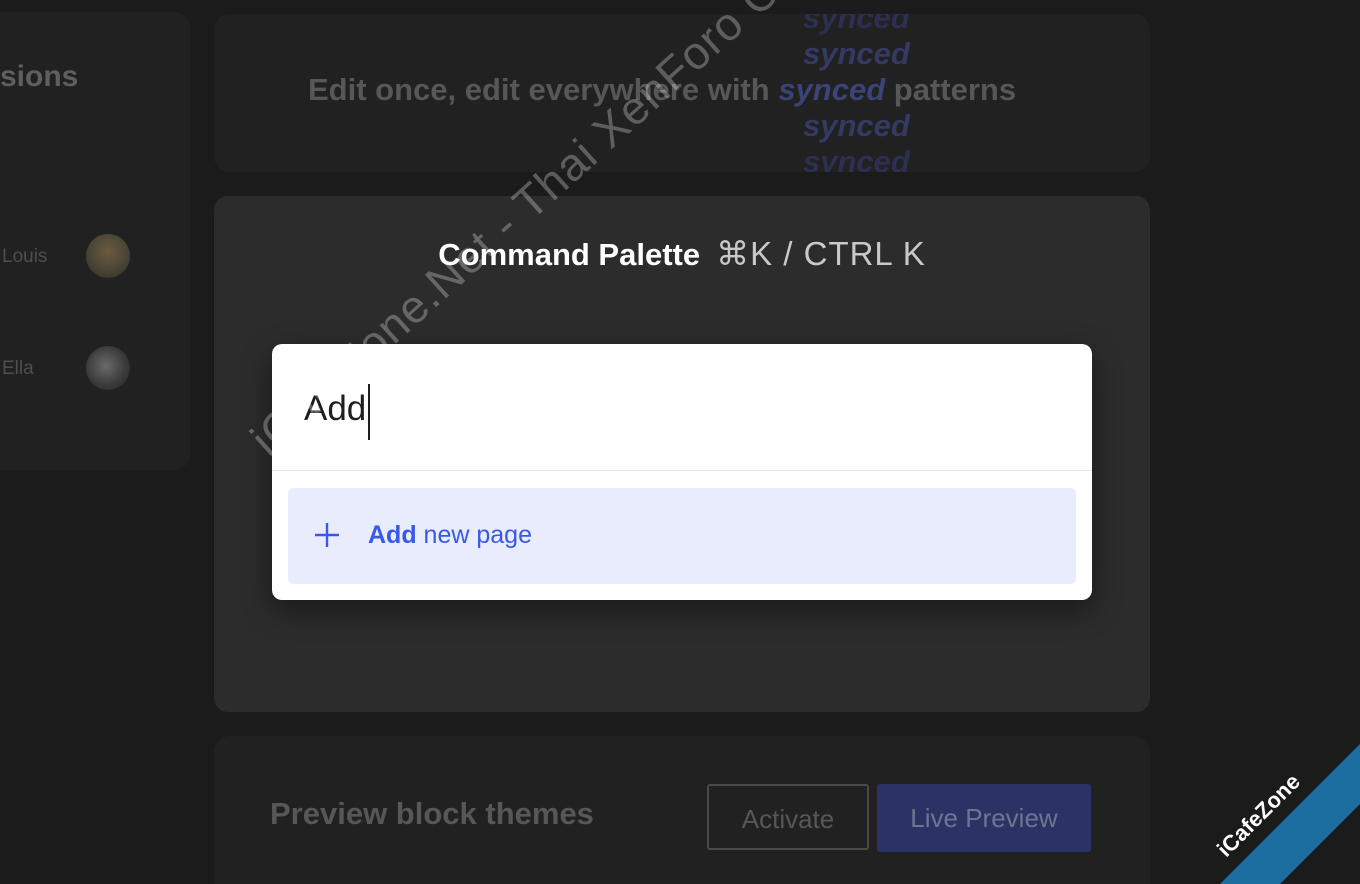 This screenshot has height=884, width=1360. Describe the element at coordinates (327, 535) in the screenshot. I see `plus-icon` at that location.